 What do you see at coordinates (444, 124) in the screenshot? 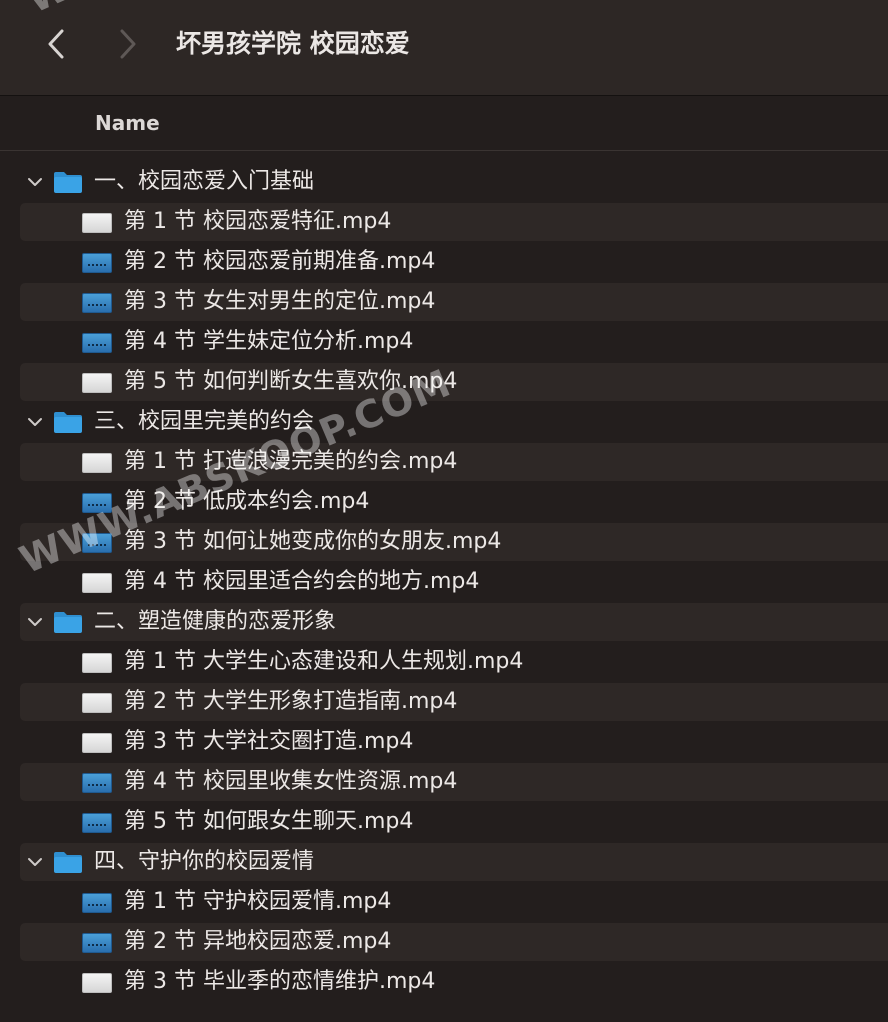
I see `column-header-bar: Name` at bounding box center [444, 124].